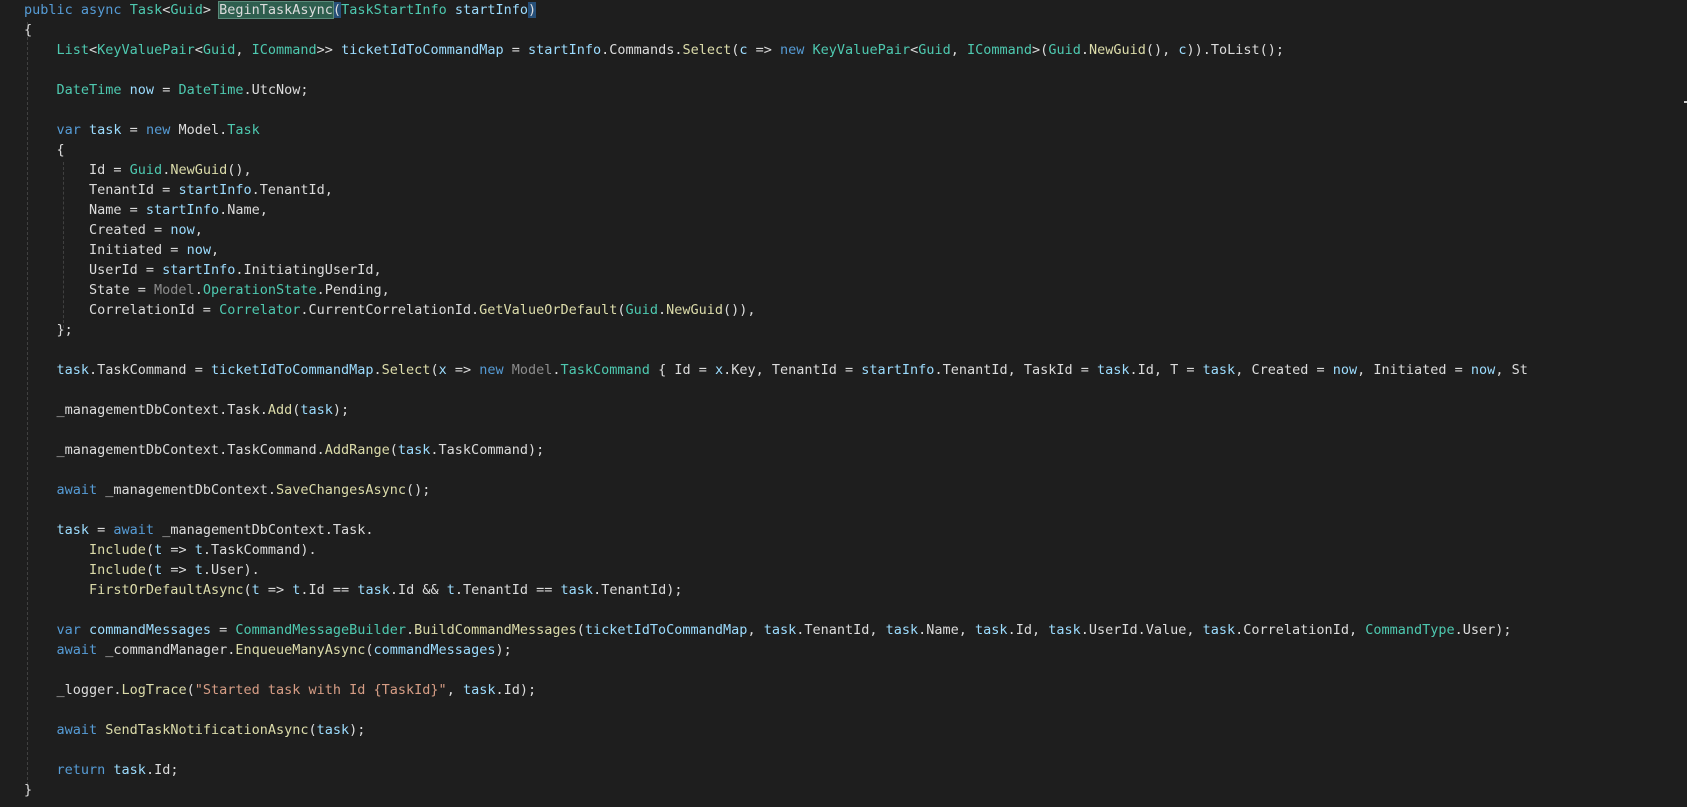  I want to click on code-line-5: DateTime now = DateTime.UtcNow;, so click(776, 90).